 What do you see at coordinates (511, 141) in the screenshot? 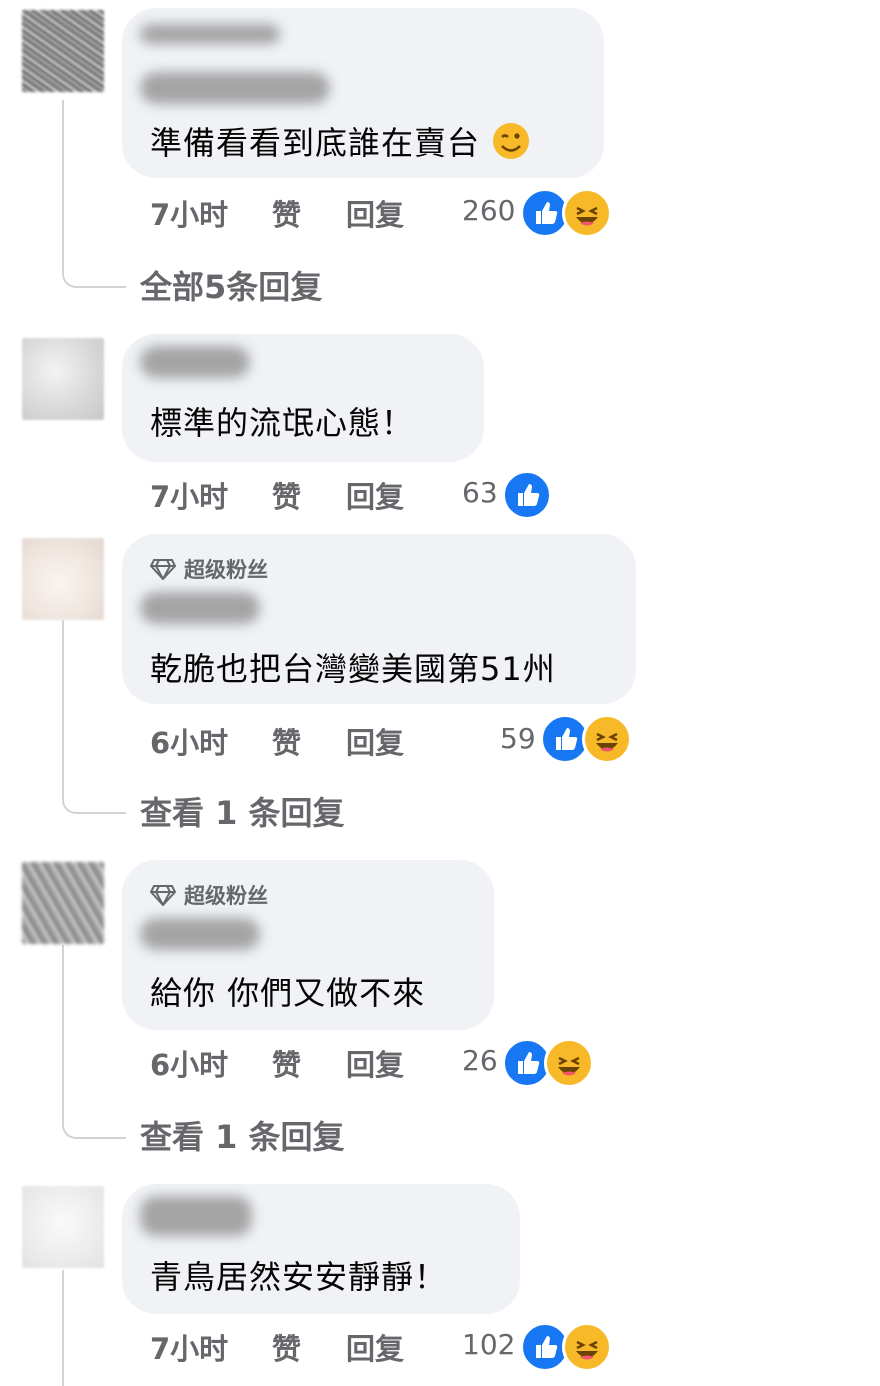
I see `wink-face-icon` at bounding box center [511, 141].